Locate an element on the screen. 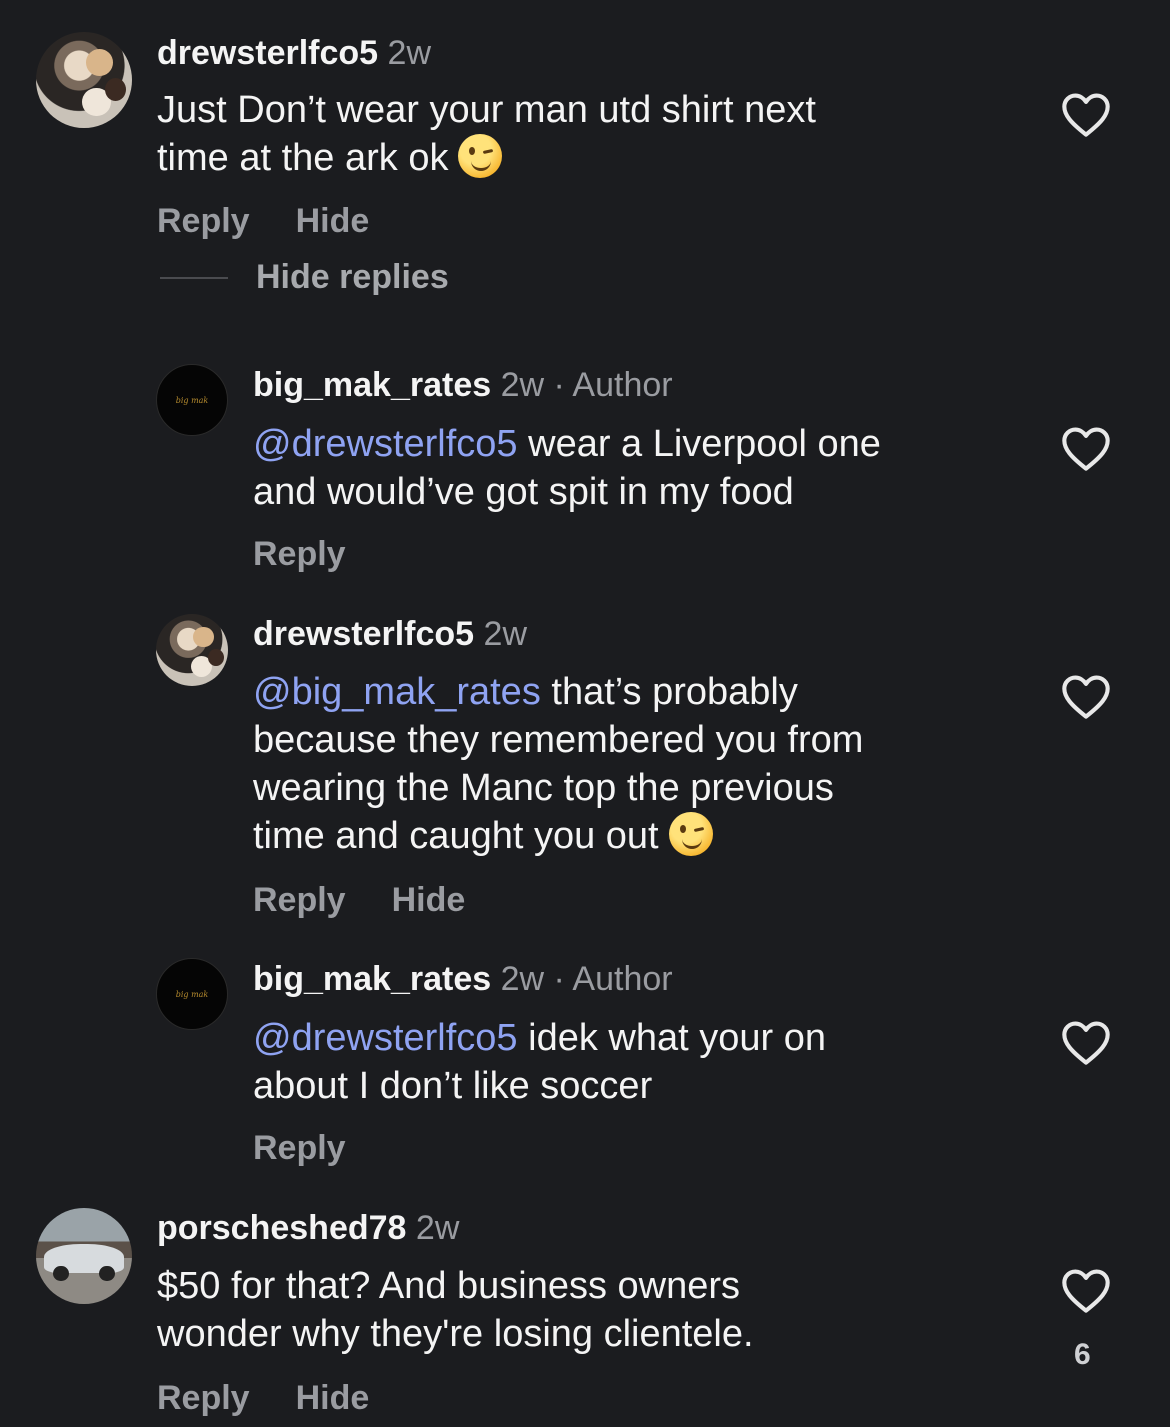 The width and height of the screenshot is (1170, 1427). mention-link: @big_mak_rates is located at coordinates (397, 692).